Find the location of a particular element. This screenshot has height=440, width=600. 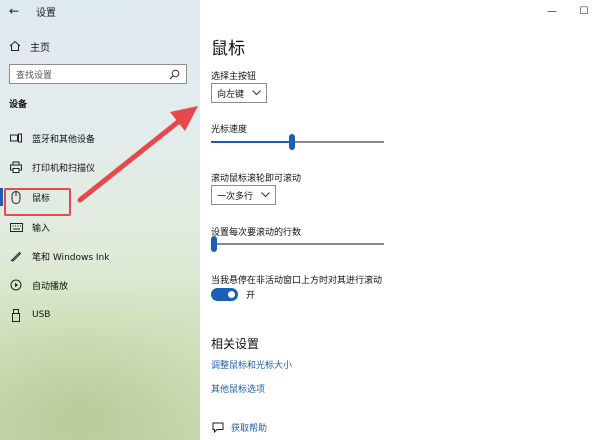

usb-icon is located at coordinates (16, 315).